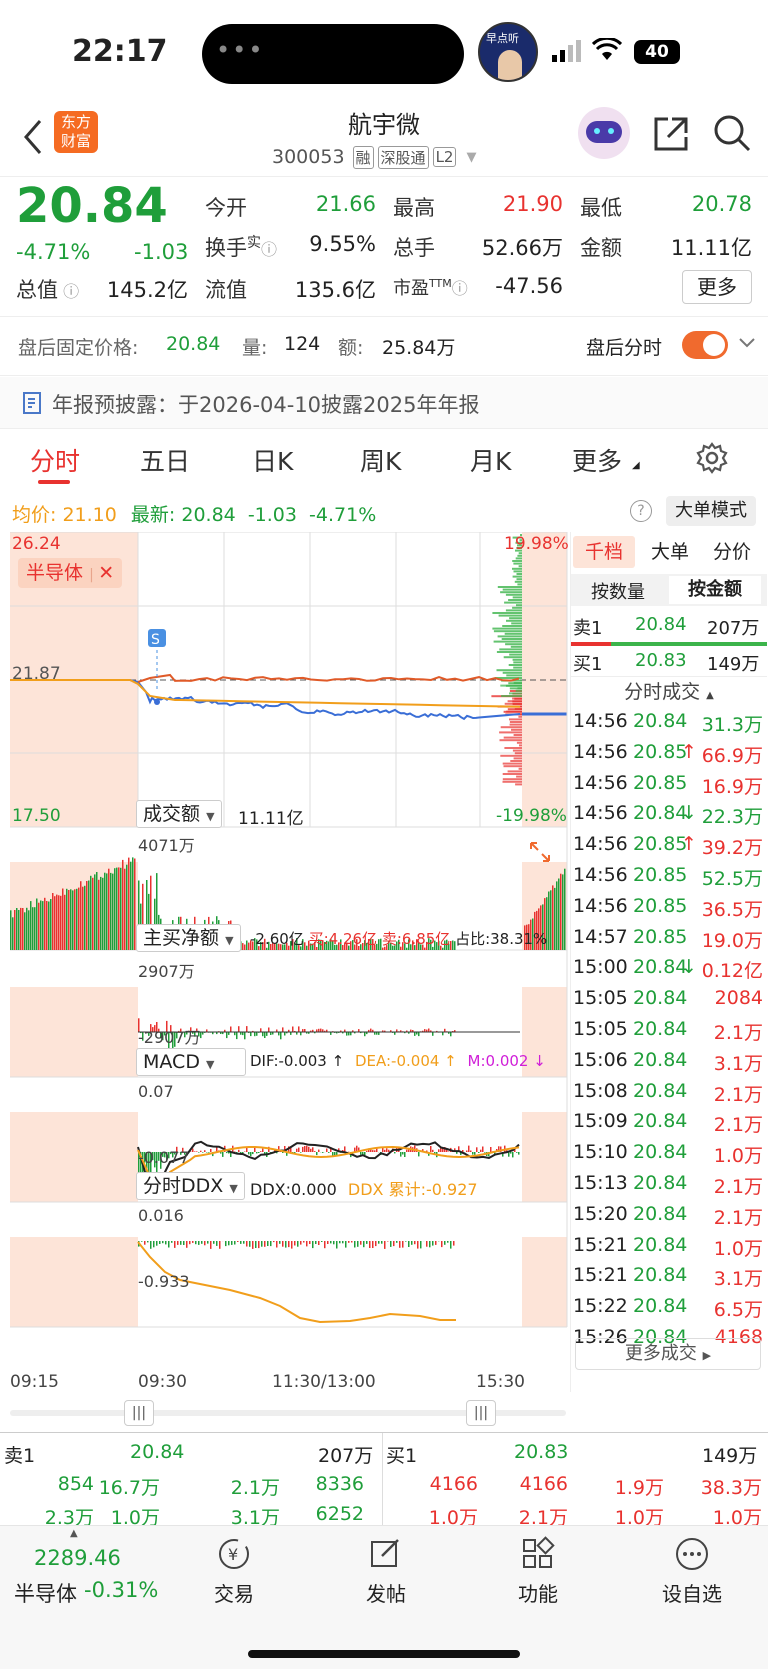  What do you see at coordinates (543, 1484) in the screenshot?
I see `ob-buy-r1-c1: 4166` at bounding box center [543, 1484].